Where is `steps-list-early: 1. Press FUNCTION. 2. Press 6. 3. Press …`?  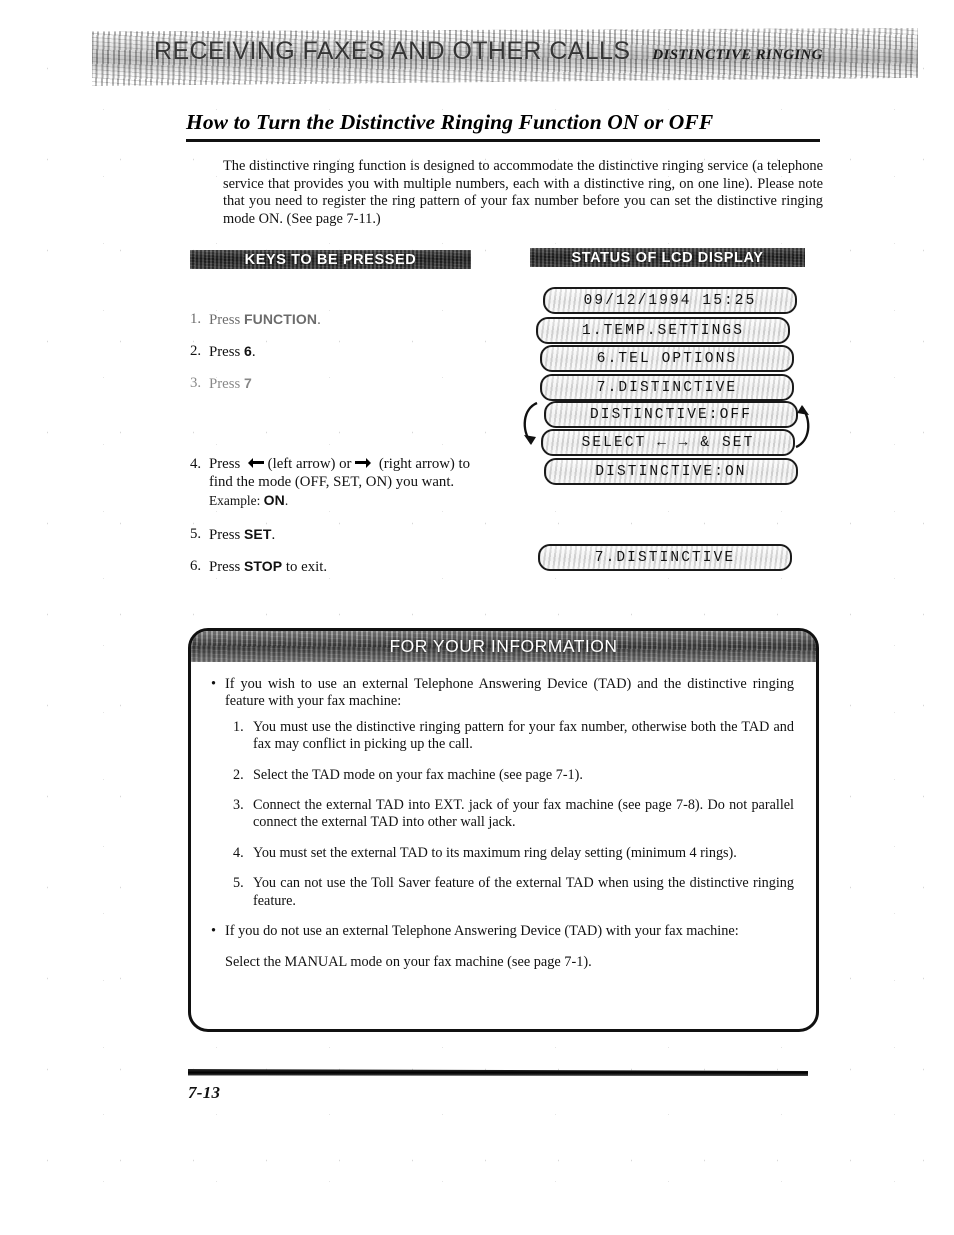
steps-list-early: 1. Press FUNCTION. 2. Press 6. 3. Press … is located at coordinates (340, 358).